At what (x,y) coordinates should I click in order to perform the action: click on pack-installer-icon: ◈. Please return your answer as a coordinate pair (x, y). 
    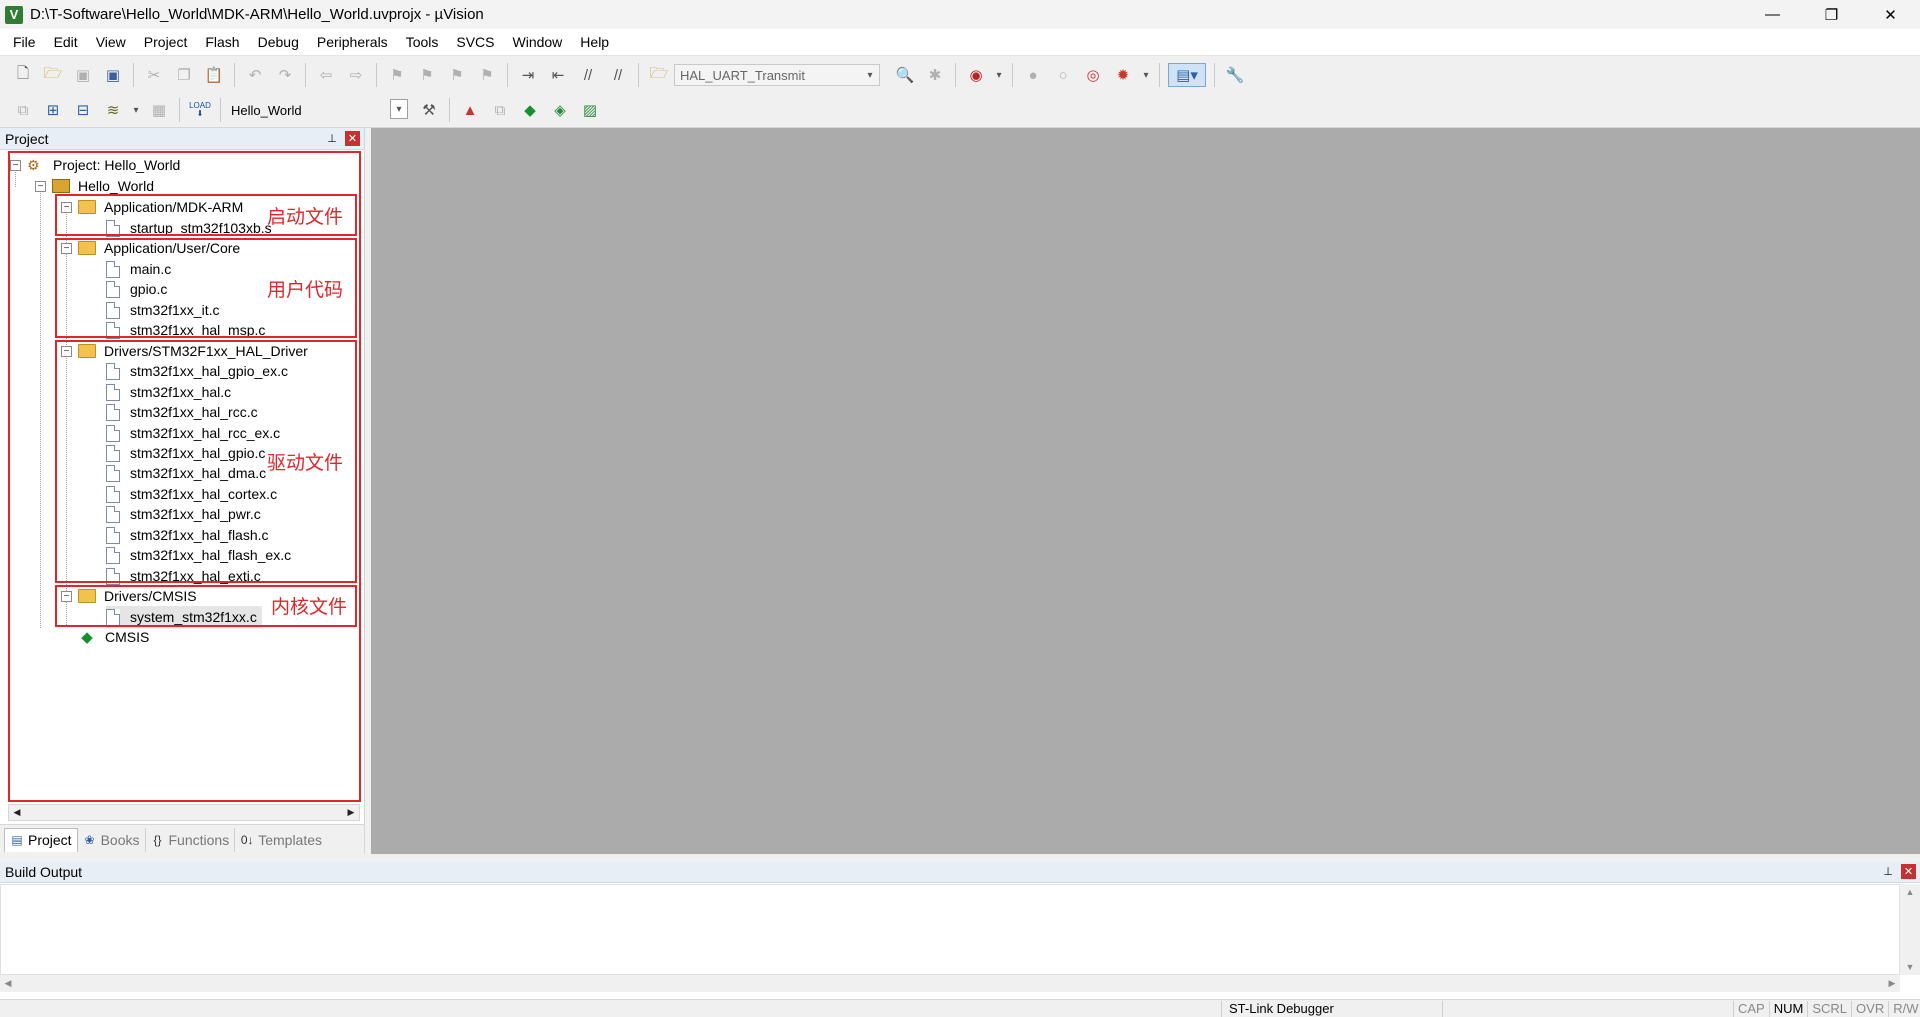
    Looking at the image, I should click on (560, 110).